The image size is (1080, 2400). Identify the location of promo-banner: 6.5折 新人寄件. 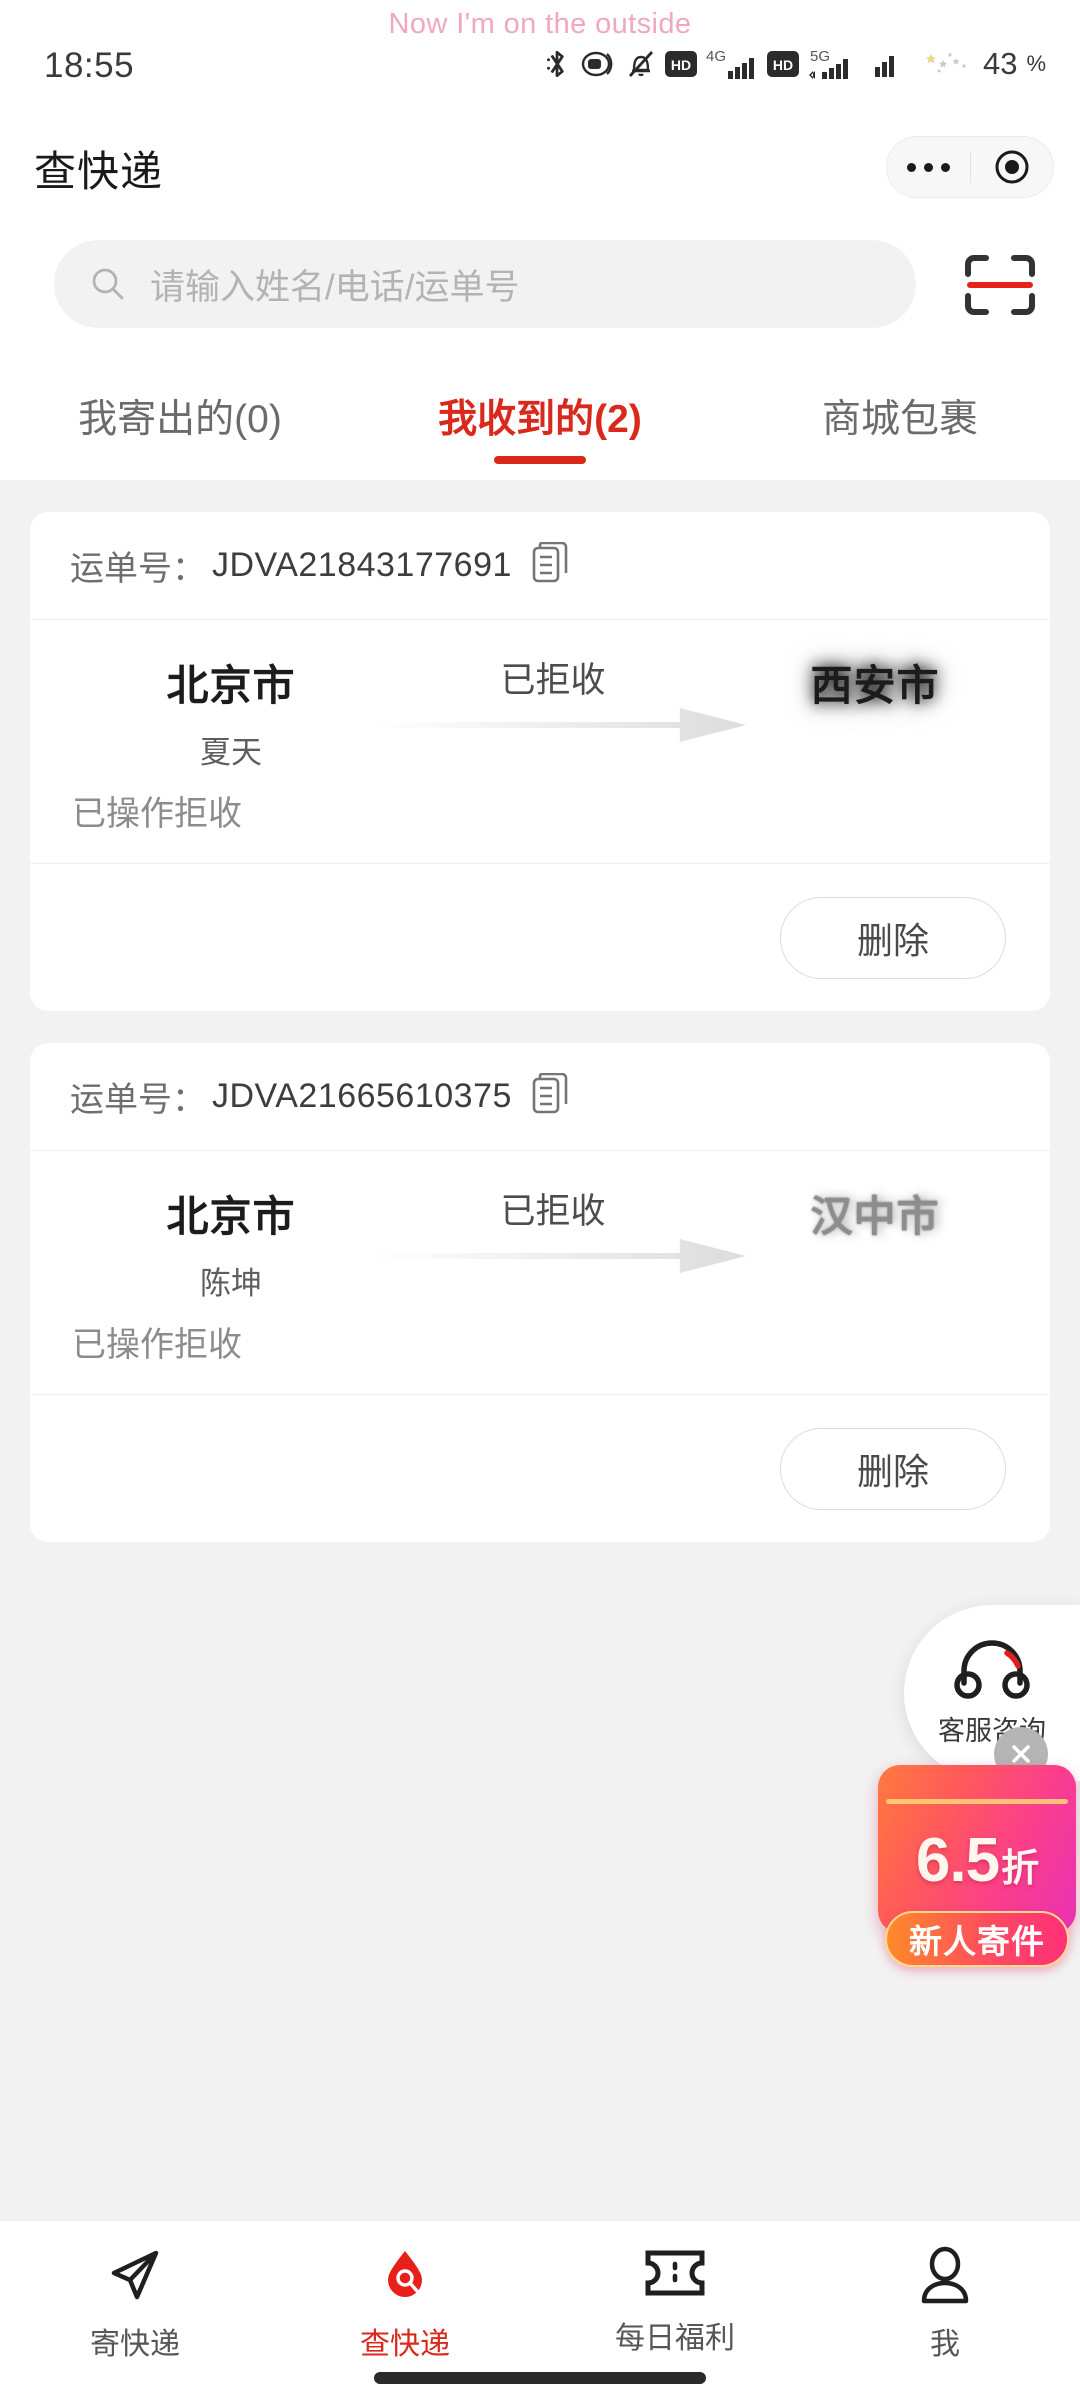
(977, 1847).